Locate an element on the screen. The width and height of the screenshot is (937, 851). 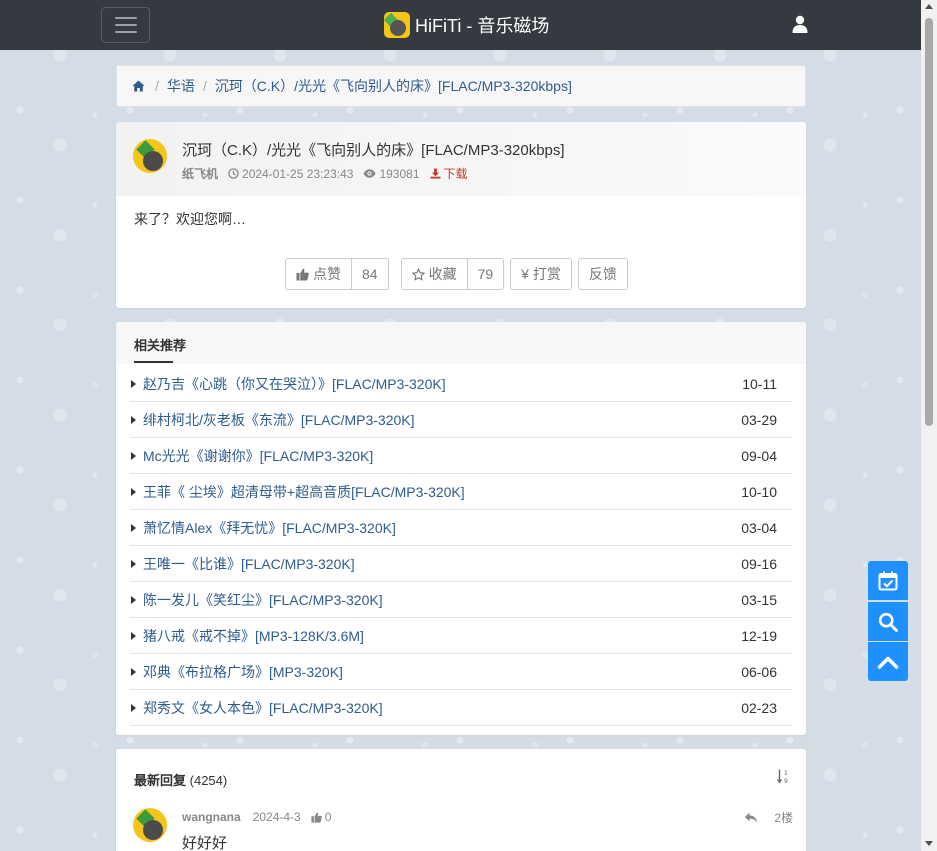
replies-count: (4254) is located at coordinates (208, 780).